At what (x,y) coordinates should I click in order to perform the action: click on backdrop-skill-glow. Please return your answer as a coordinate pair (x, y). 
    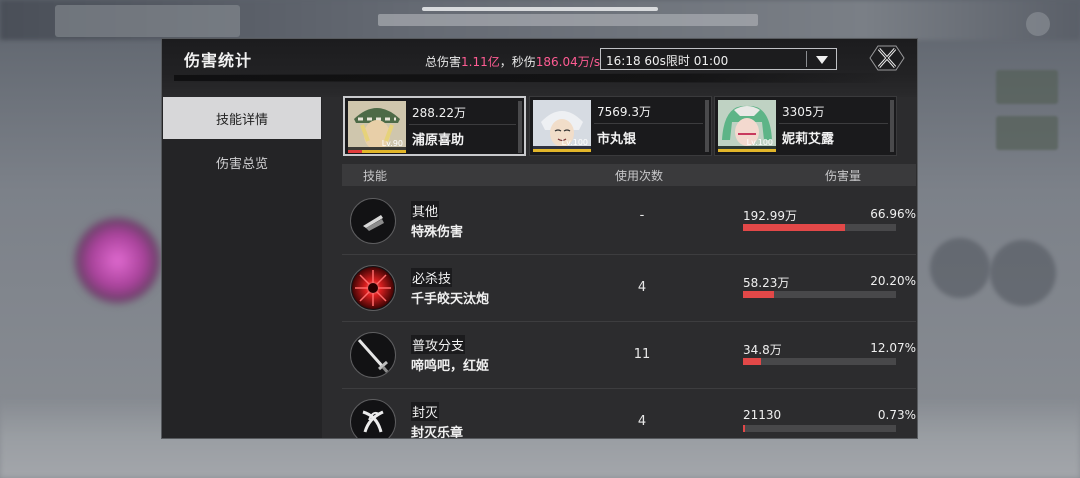
    Looking at the image, I should click on (117, 260).